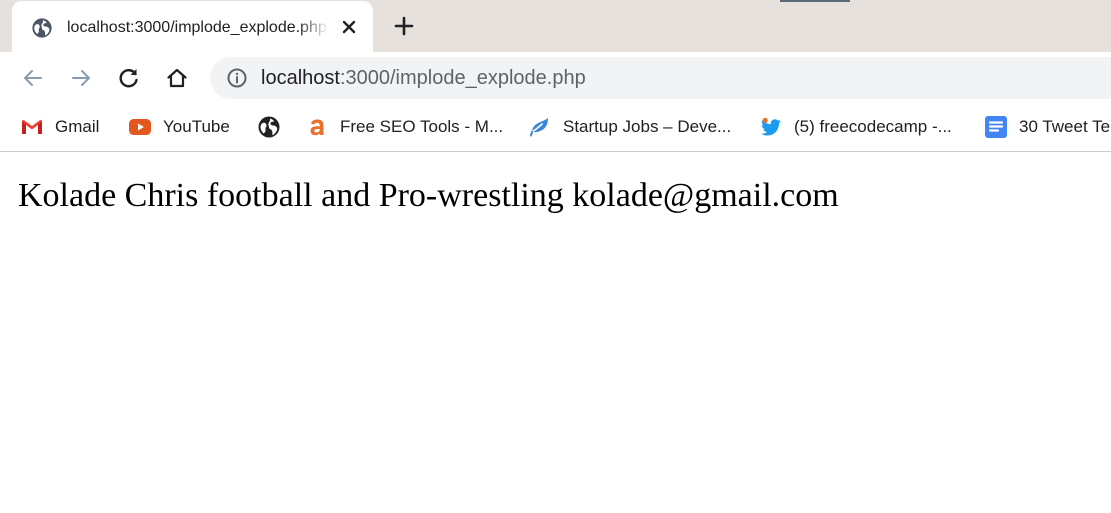 Image resolution: width=1111 pixels, height=513 pixels. Describe the element at coordinates (196, 126) in the screenshot. I see `bookmark-label: YouTube` at that location.